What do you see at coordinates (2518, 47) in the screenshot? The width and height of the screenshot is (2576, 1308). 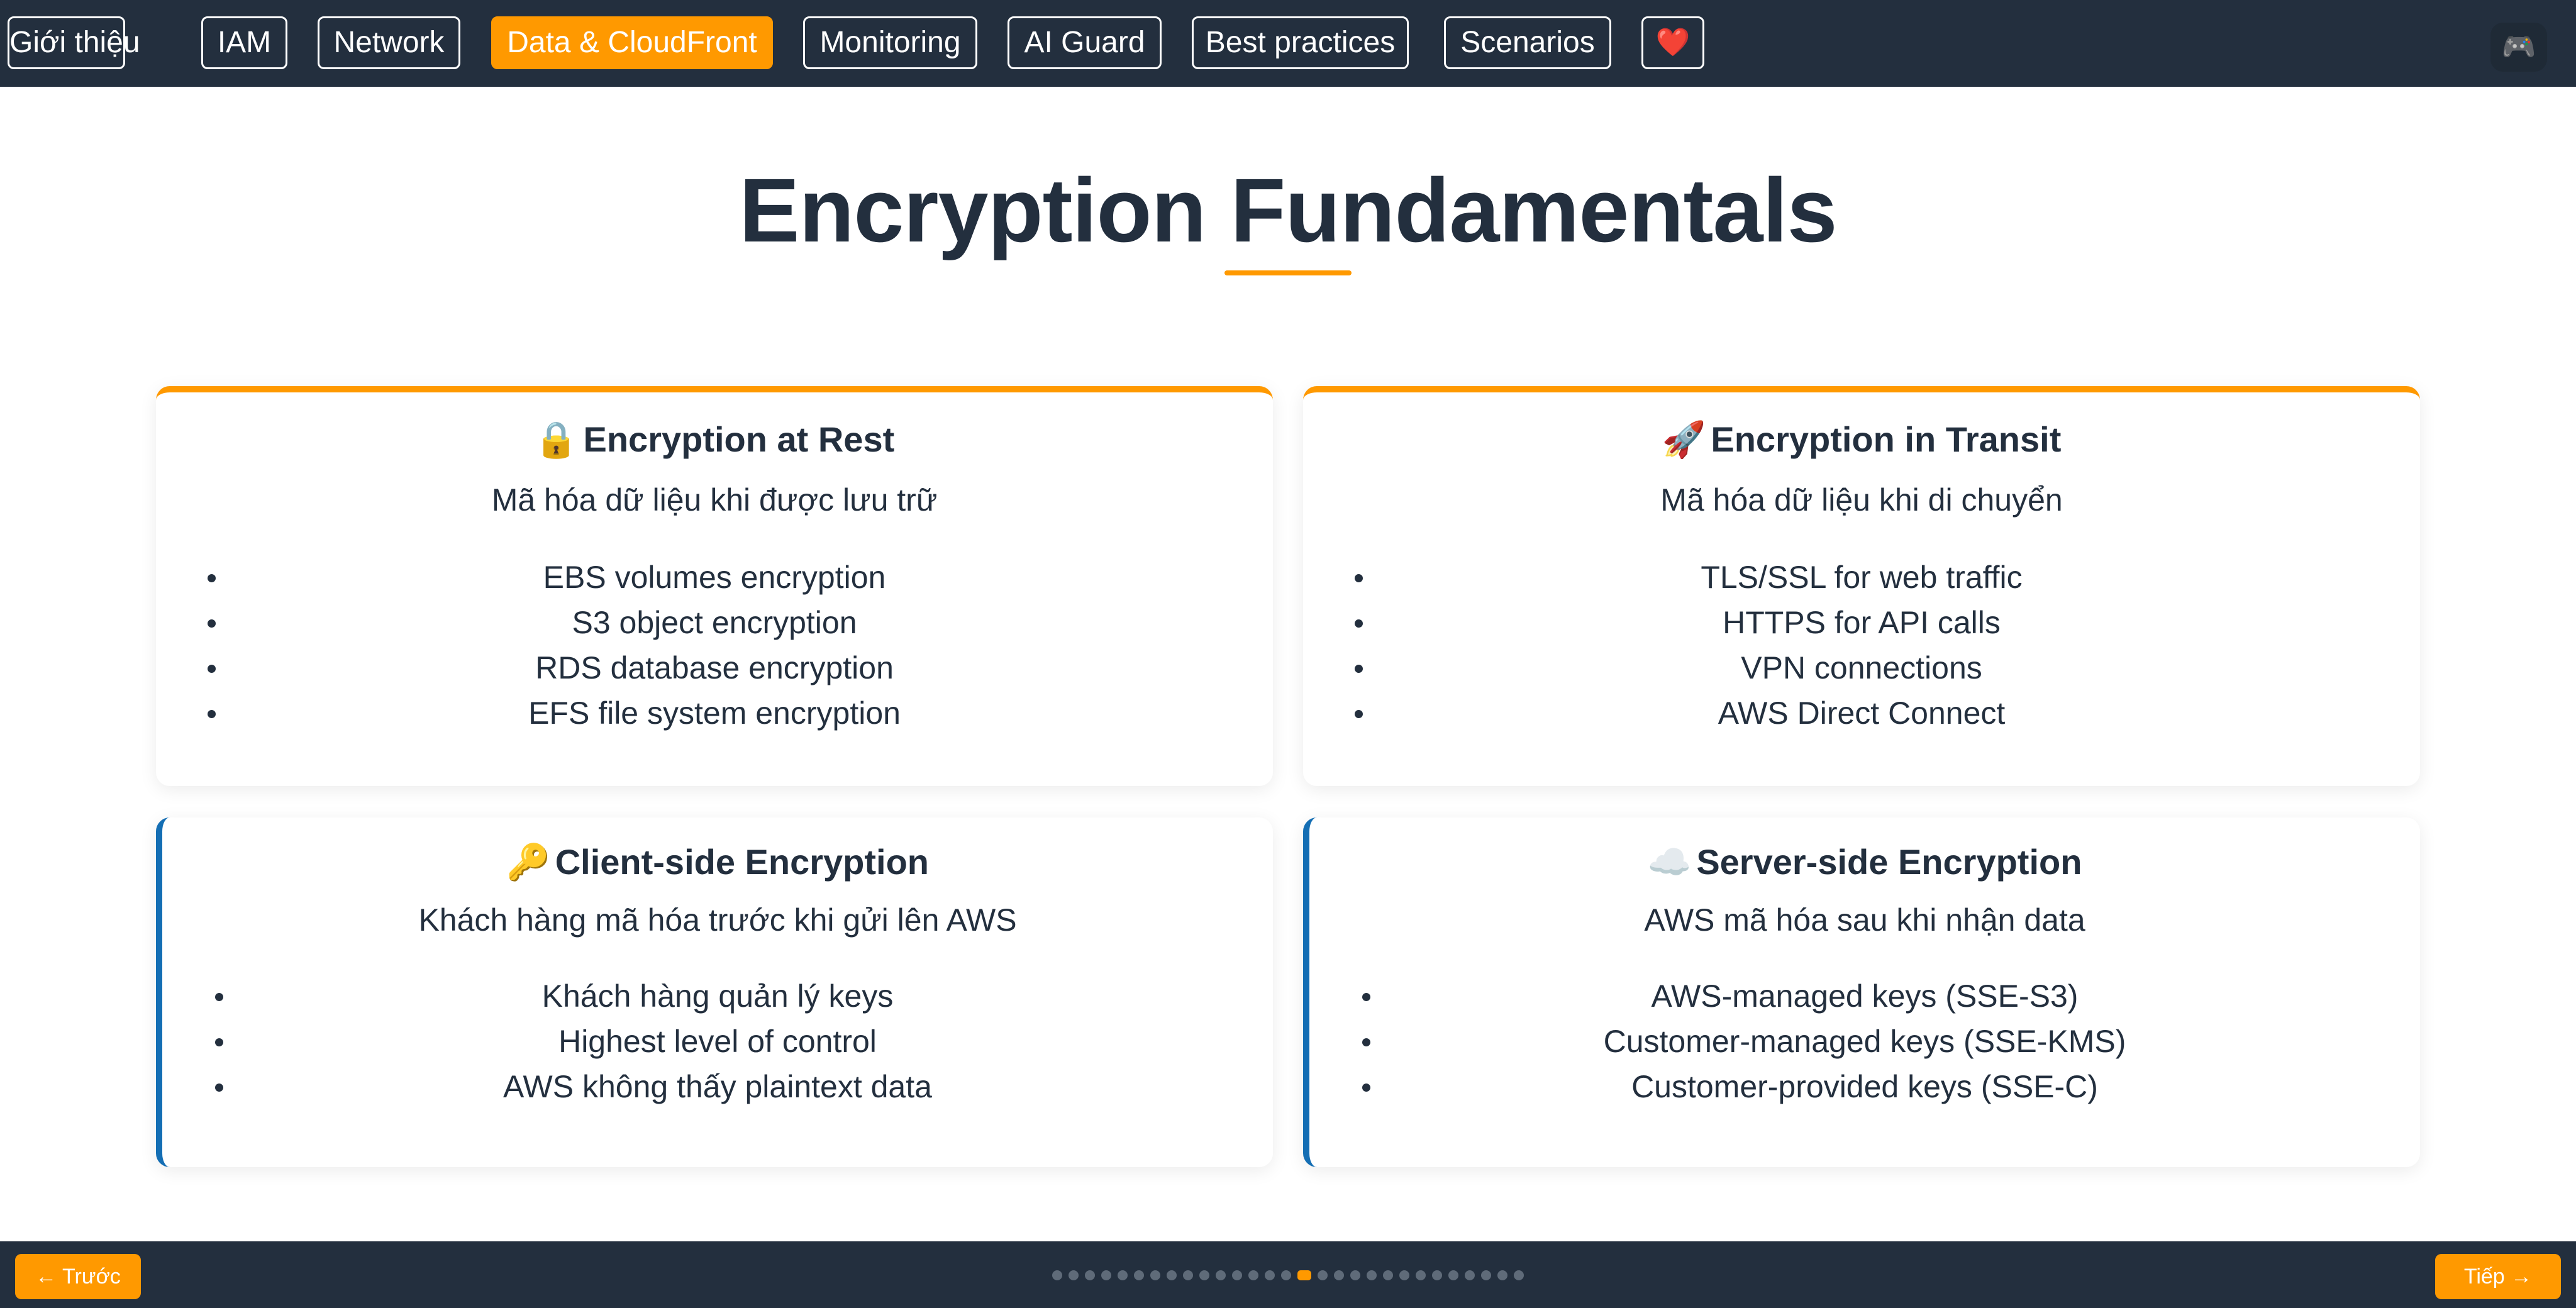 I see `gamepad-icon: 🎮` at bounding box center [2518, 47].